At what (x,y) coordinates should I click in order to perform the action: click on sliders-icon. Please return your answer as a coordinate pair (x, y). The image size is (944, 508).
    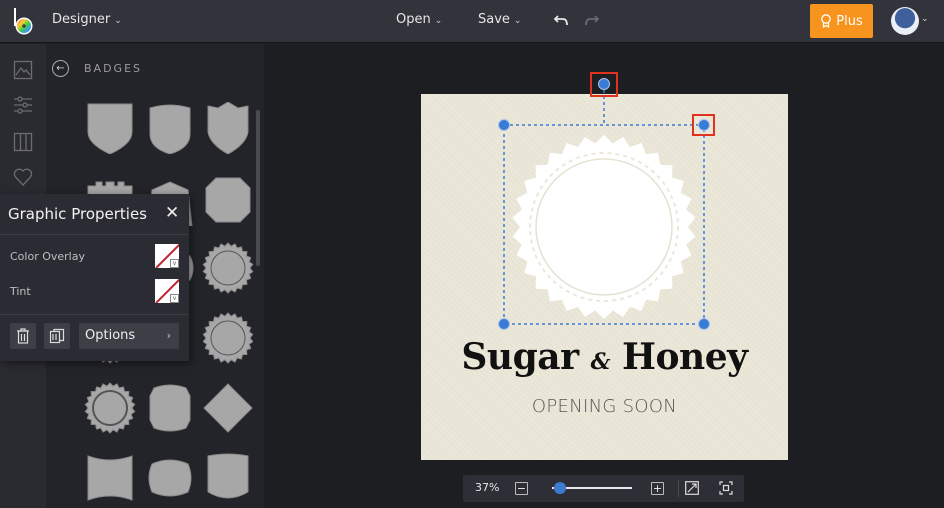
    Looking at the image, I should click on (23, 105).